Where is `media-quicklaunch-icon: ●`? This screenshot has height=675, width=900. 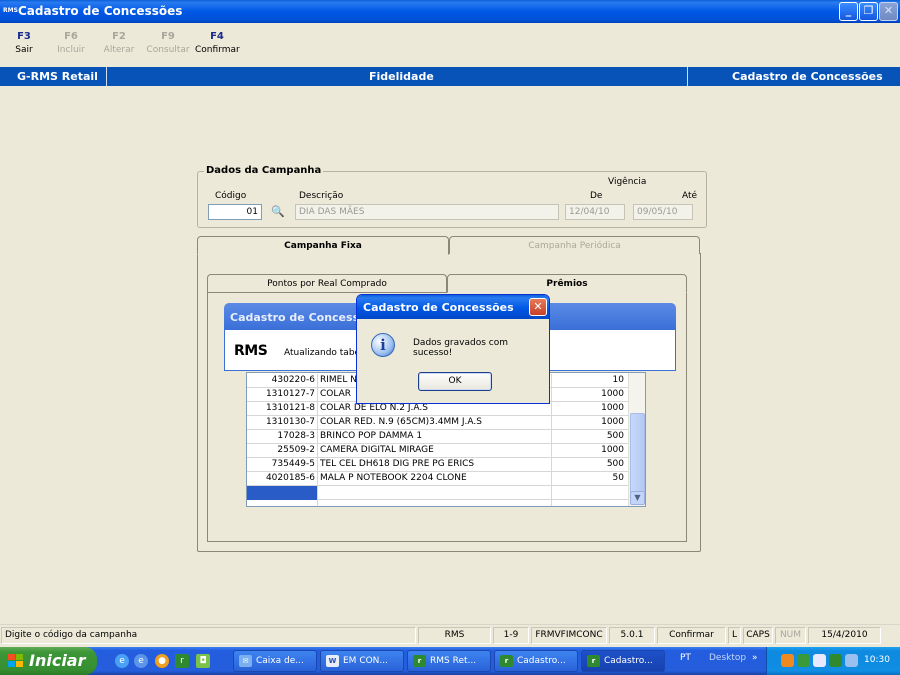
media-quicklaunch-icon: ● is located at coordinates (162, 661).